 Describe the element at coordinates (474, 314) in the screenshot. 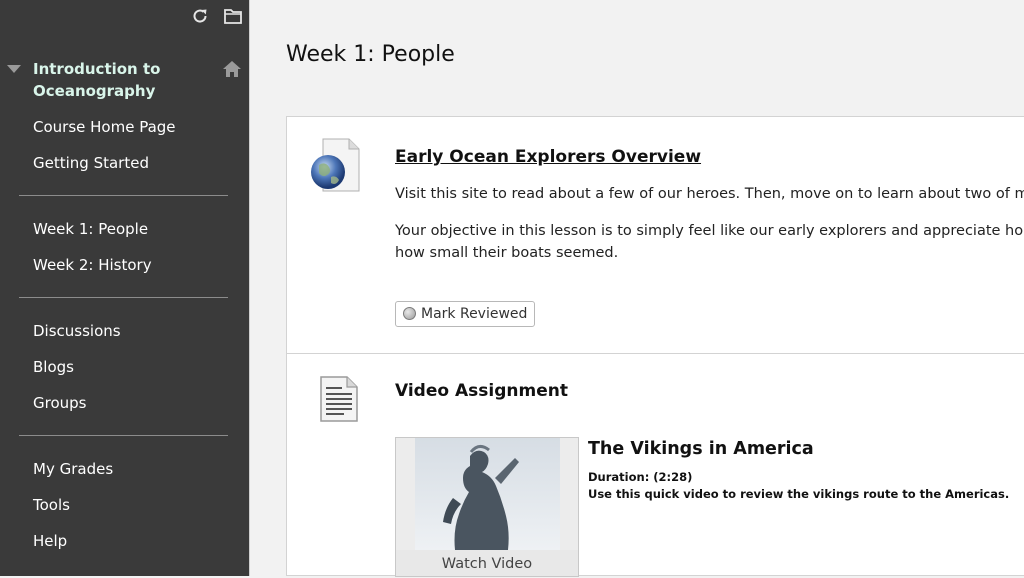

I see `mark-reviewed-label: Mark Reviewed` at that location.